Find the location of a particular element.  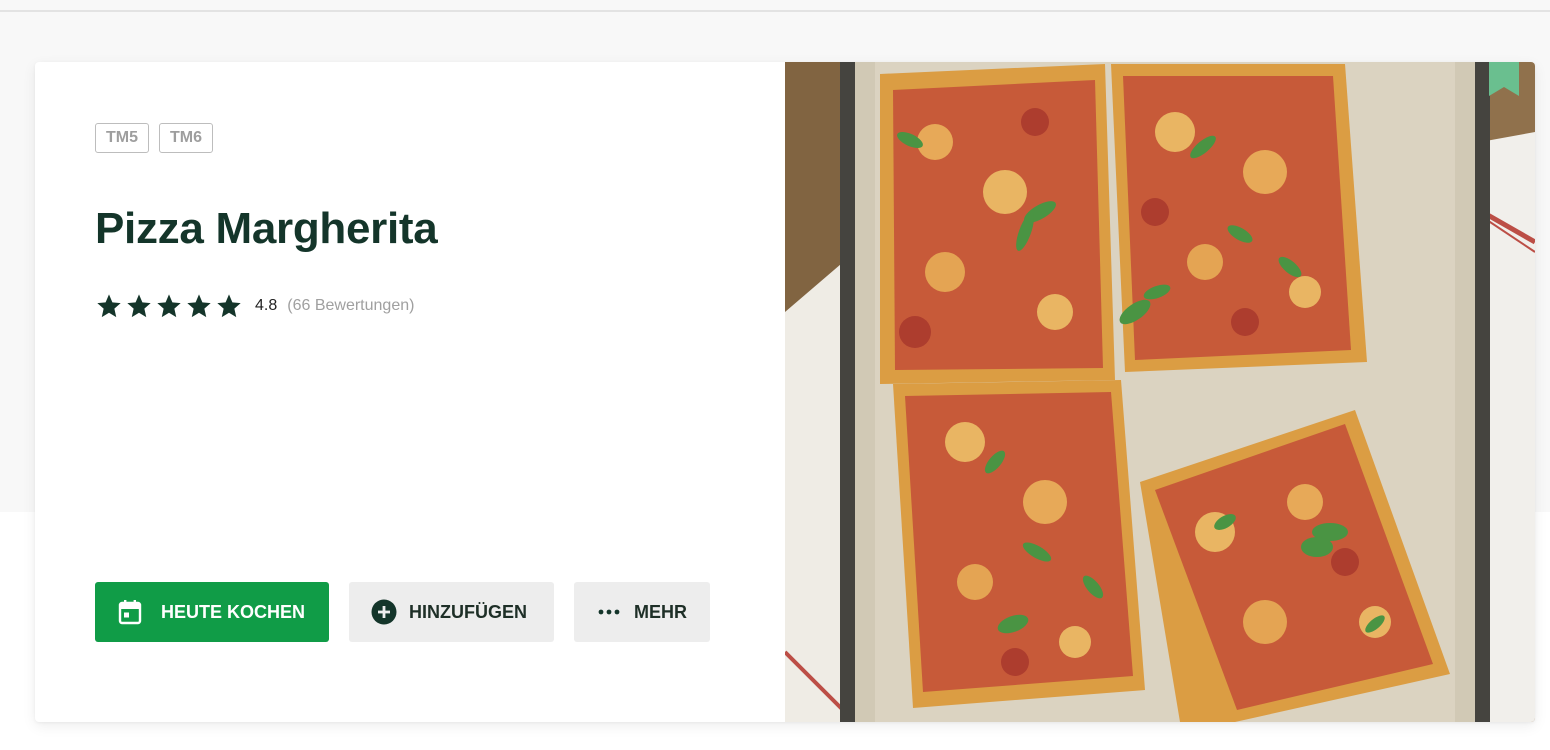

more-dots-icon is located at coordinates (609, 612).